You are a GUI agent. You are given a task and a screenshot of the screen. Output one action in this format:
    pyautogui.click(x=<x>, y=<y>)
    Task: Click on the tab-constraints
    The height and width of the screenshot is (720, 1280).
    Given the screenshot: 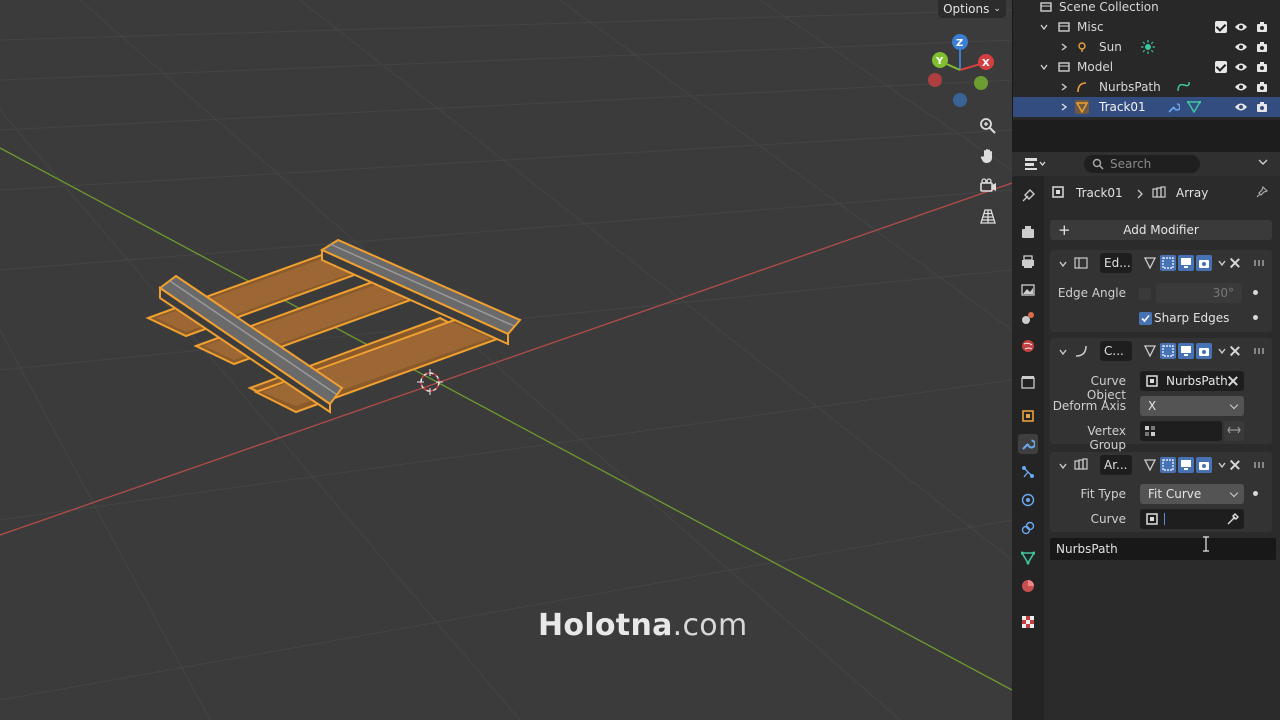 What is the action you would take?
    pyautogui.click(x=1028, y=528)
    